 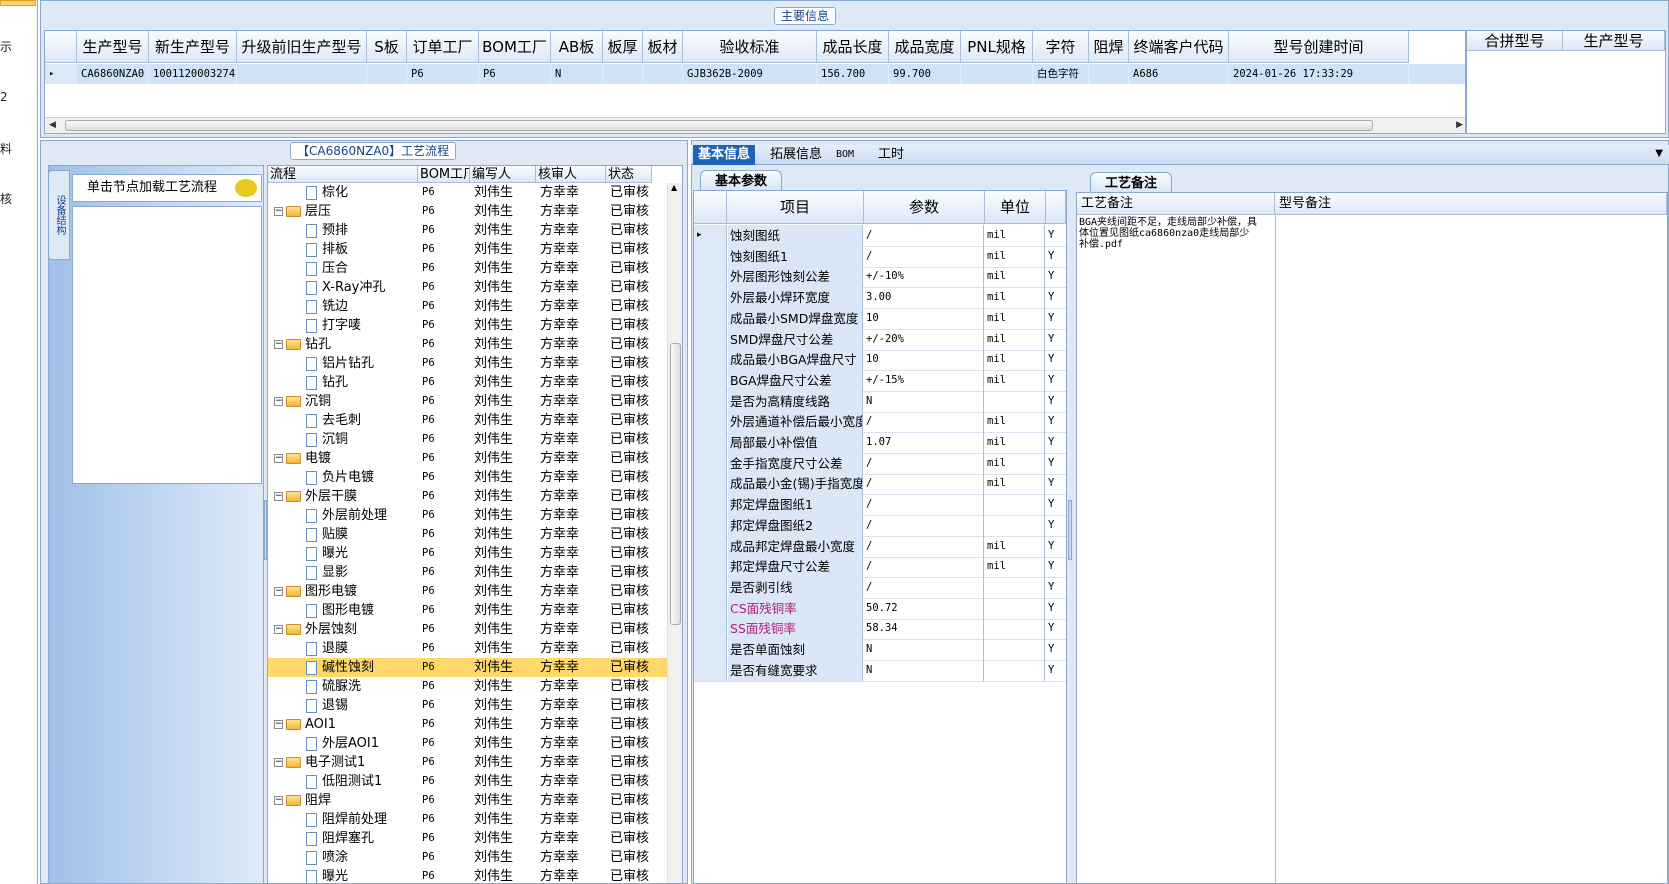 What do you see at coordinates (362, 838) in the screenshot?
I see `tree-node: 阻焊塞孔` at bounding box center [362, 838].